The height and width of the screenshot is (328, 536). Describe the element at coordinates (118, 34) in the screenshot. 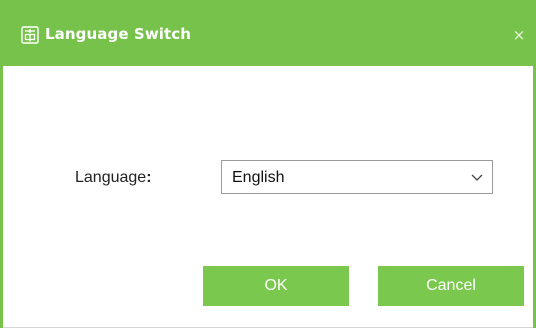

I see `dialog-title: Language Switch` at that location.